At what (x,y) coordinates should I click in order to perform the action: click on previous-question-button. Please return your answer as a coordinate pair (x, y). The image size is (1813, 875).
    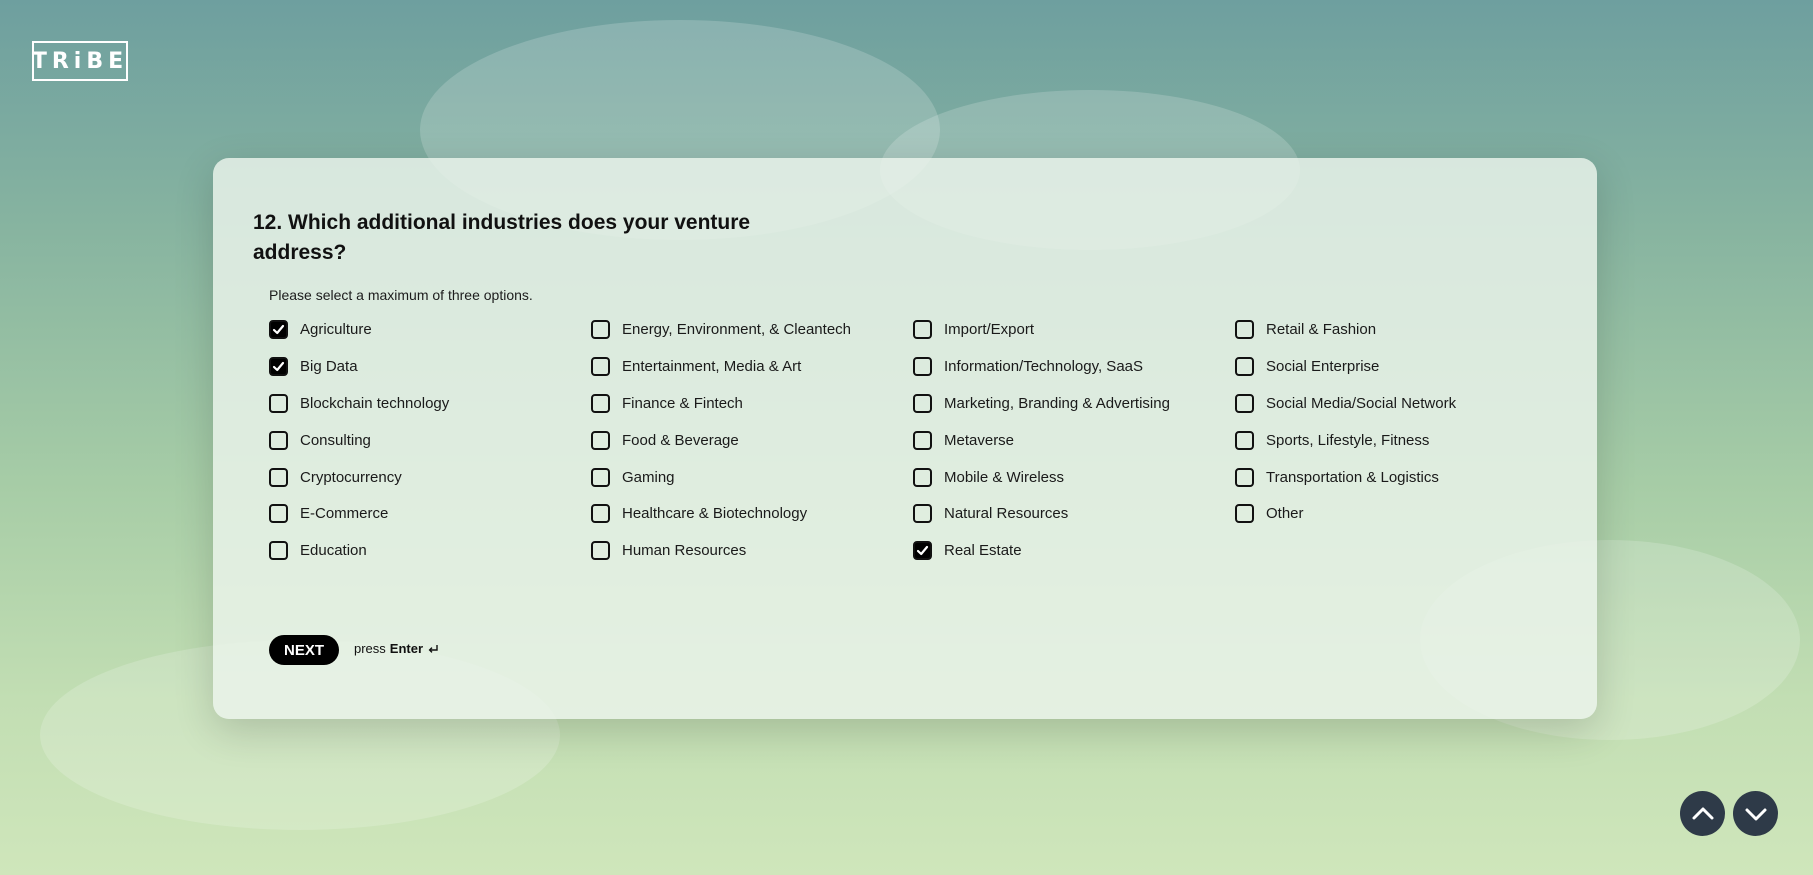
    Looking at the image, I should click on (1702, 813).